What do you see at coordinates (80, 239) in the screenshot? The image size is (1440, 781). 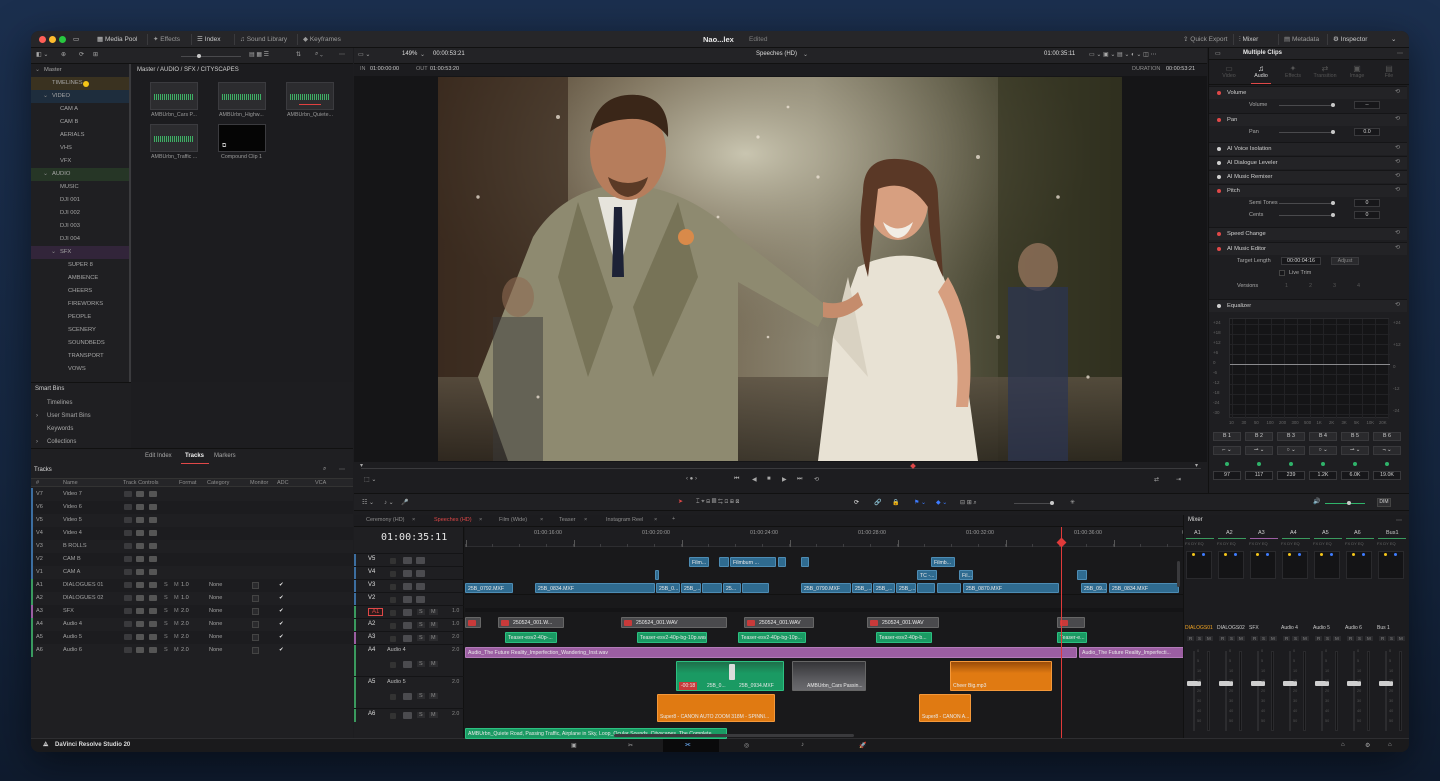 I see `bin-item: DJI 004` at bounding box center [80, 239].